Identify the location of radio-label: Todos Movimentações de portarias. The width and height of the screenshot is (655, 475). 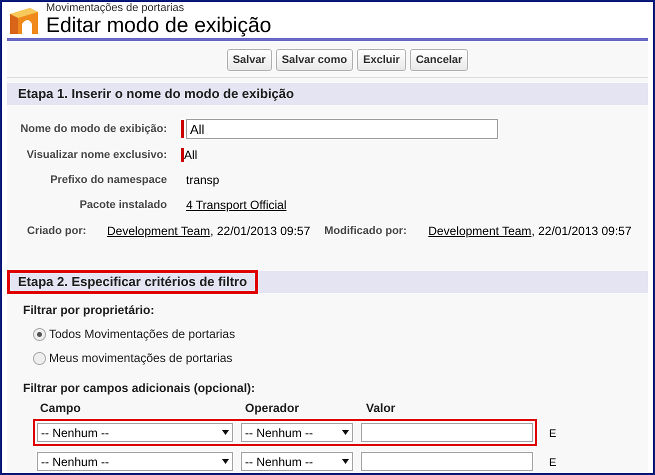
(142, 334).